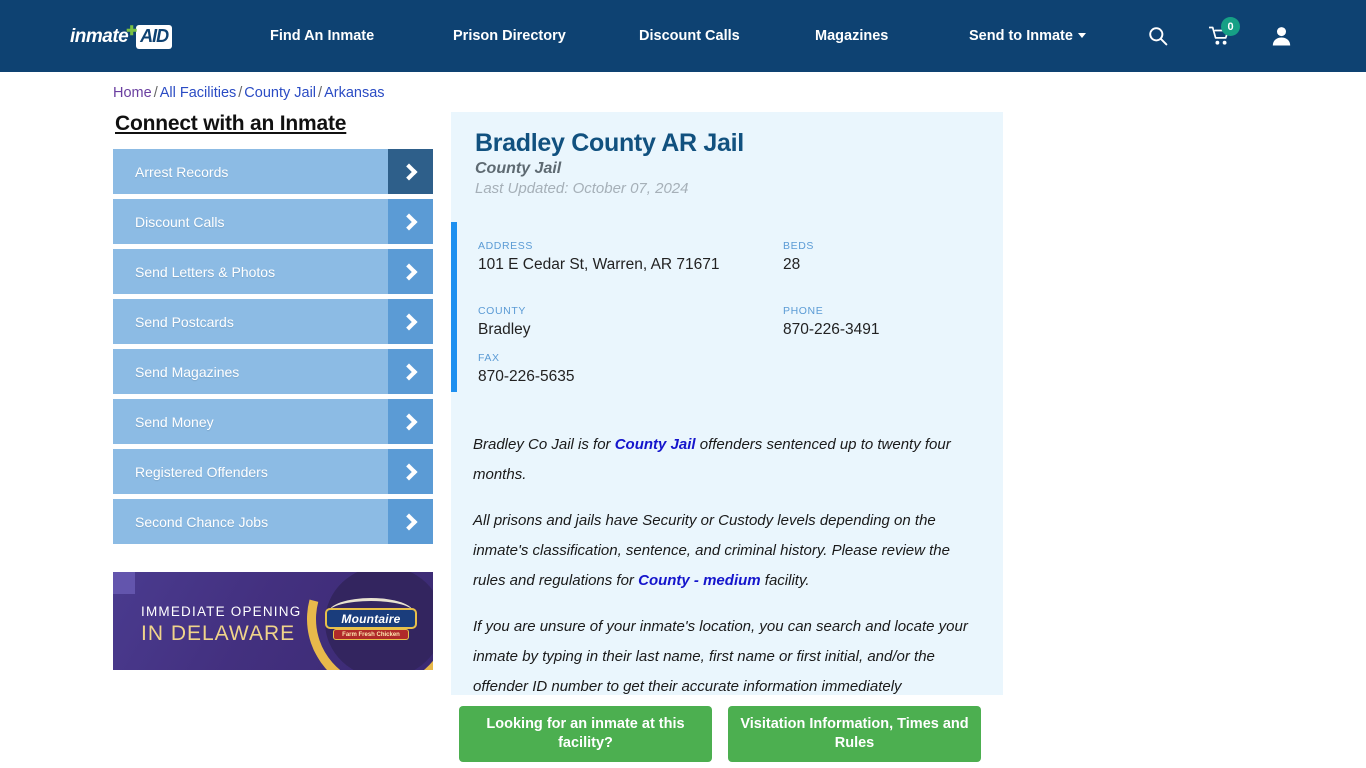 The image size is (1366, 768). Describe the element at coordinates (273, 321) in the screenshot. I see `sidebar-item-send-postcards: Send Postcards` at that location.